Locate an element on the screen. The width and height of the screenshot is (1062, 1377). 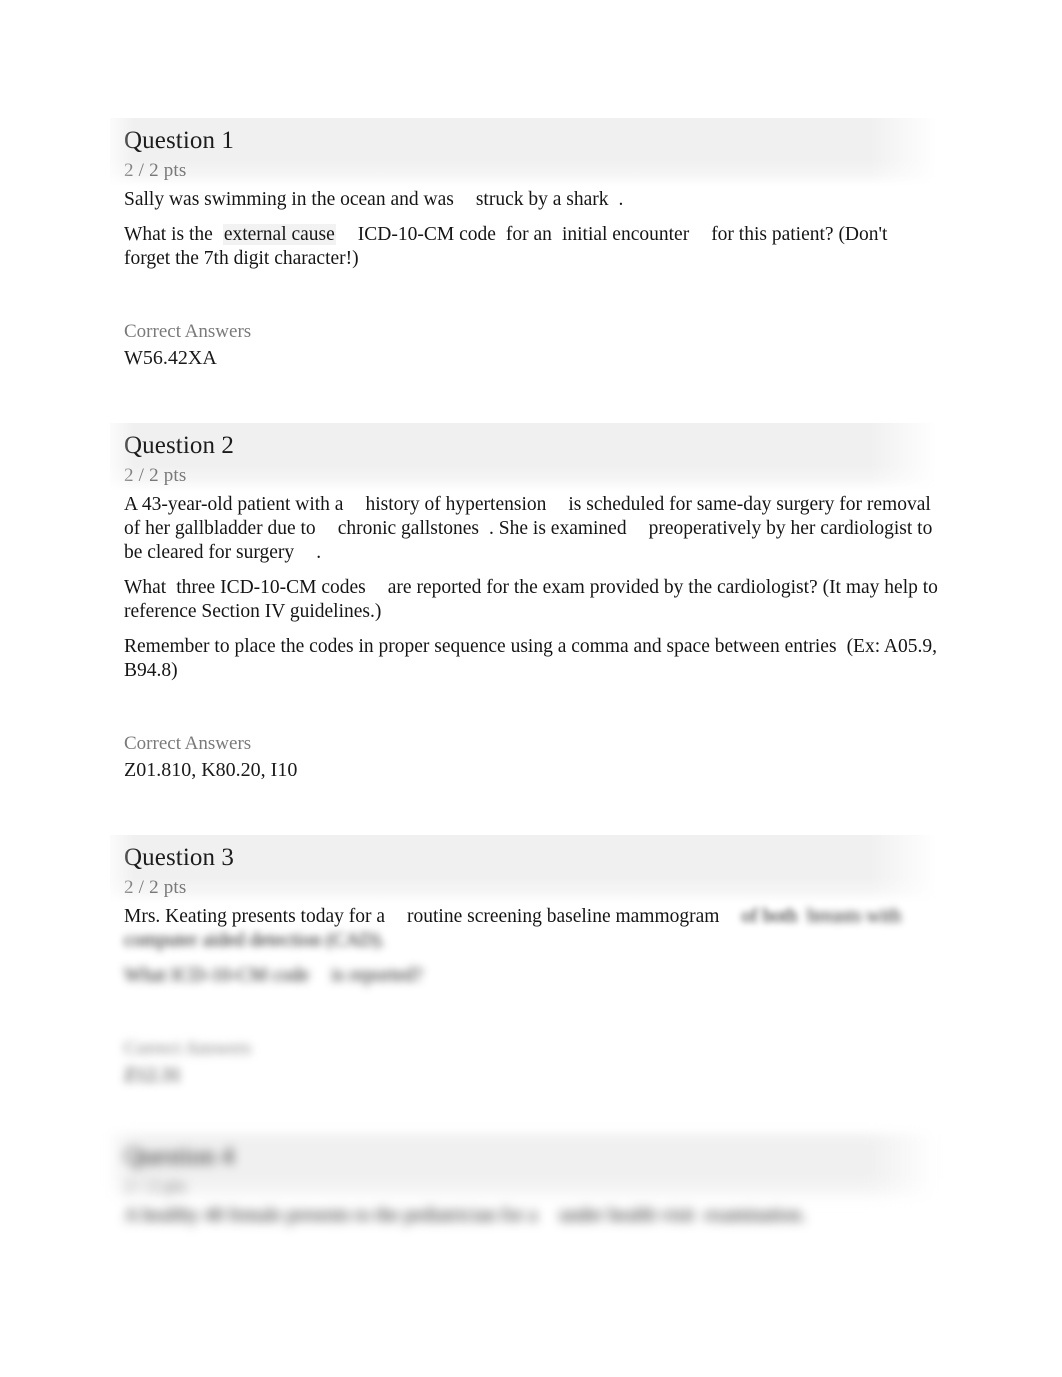
text-run: A 43-year-old patient with a is located at coordinates (234, 504).